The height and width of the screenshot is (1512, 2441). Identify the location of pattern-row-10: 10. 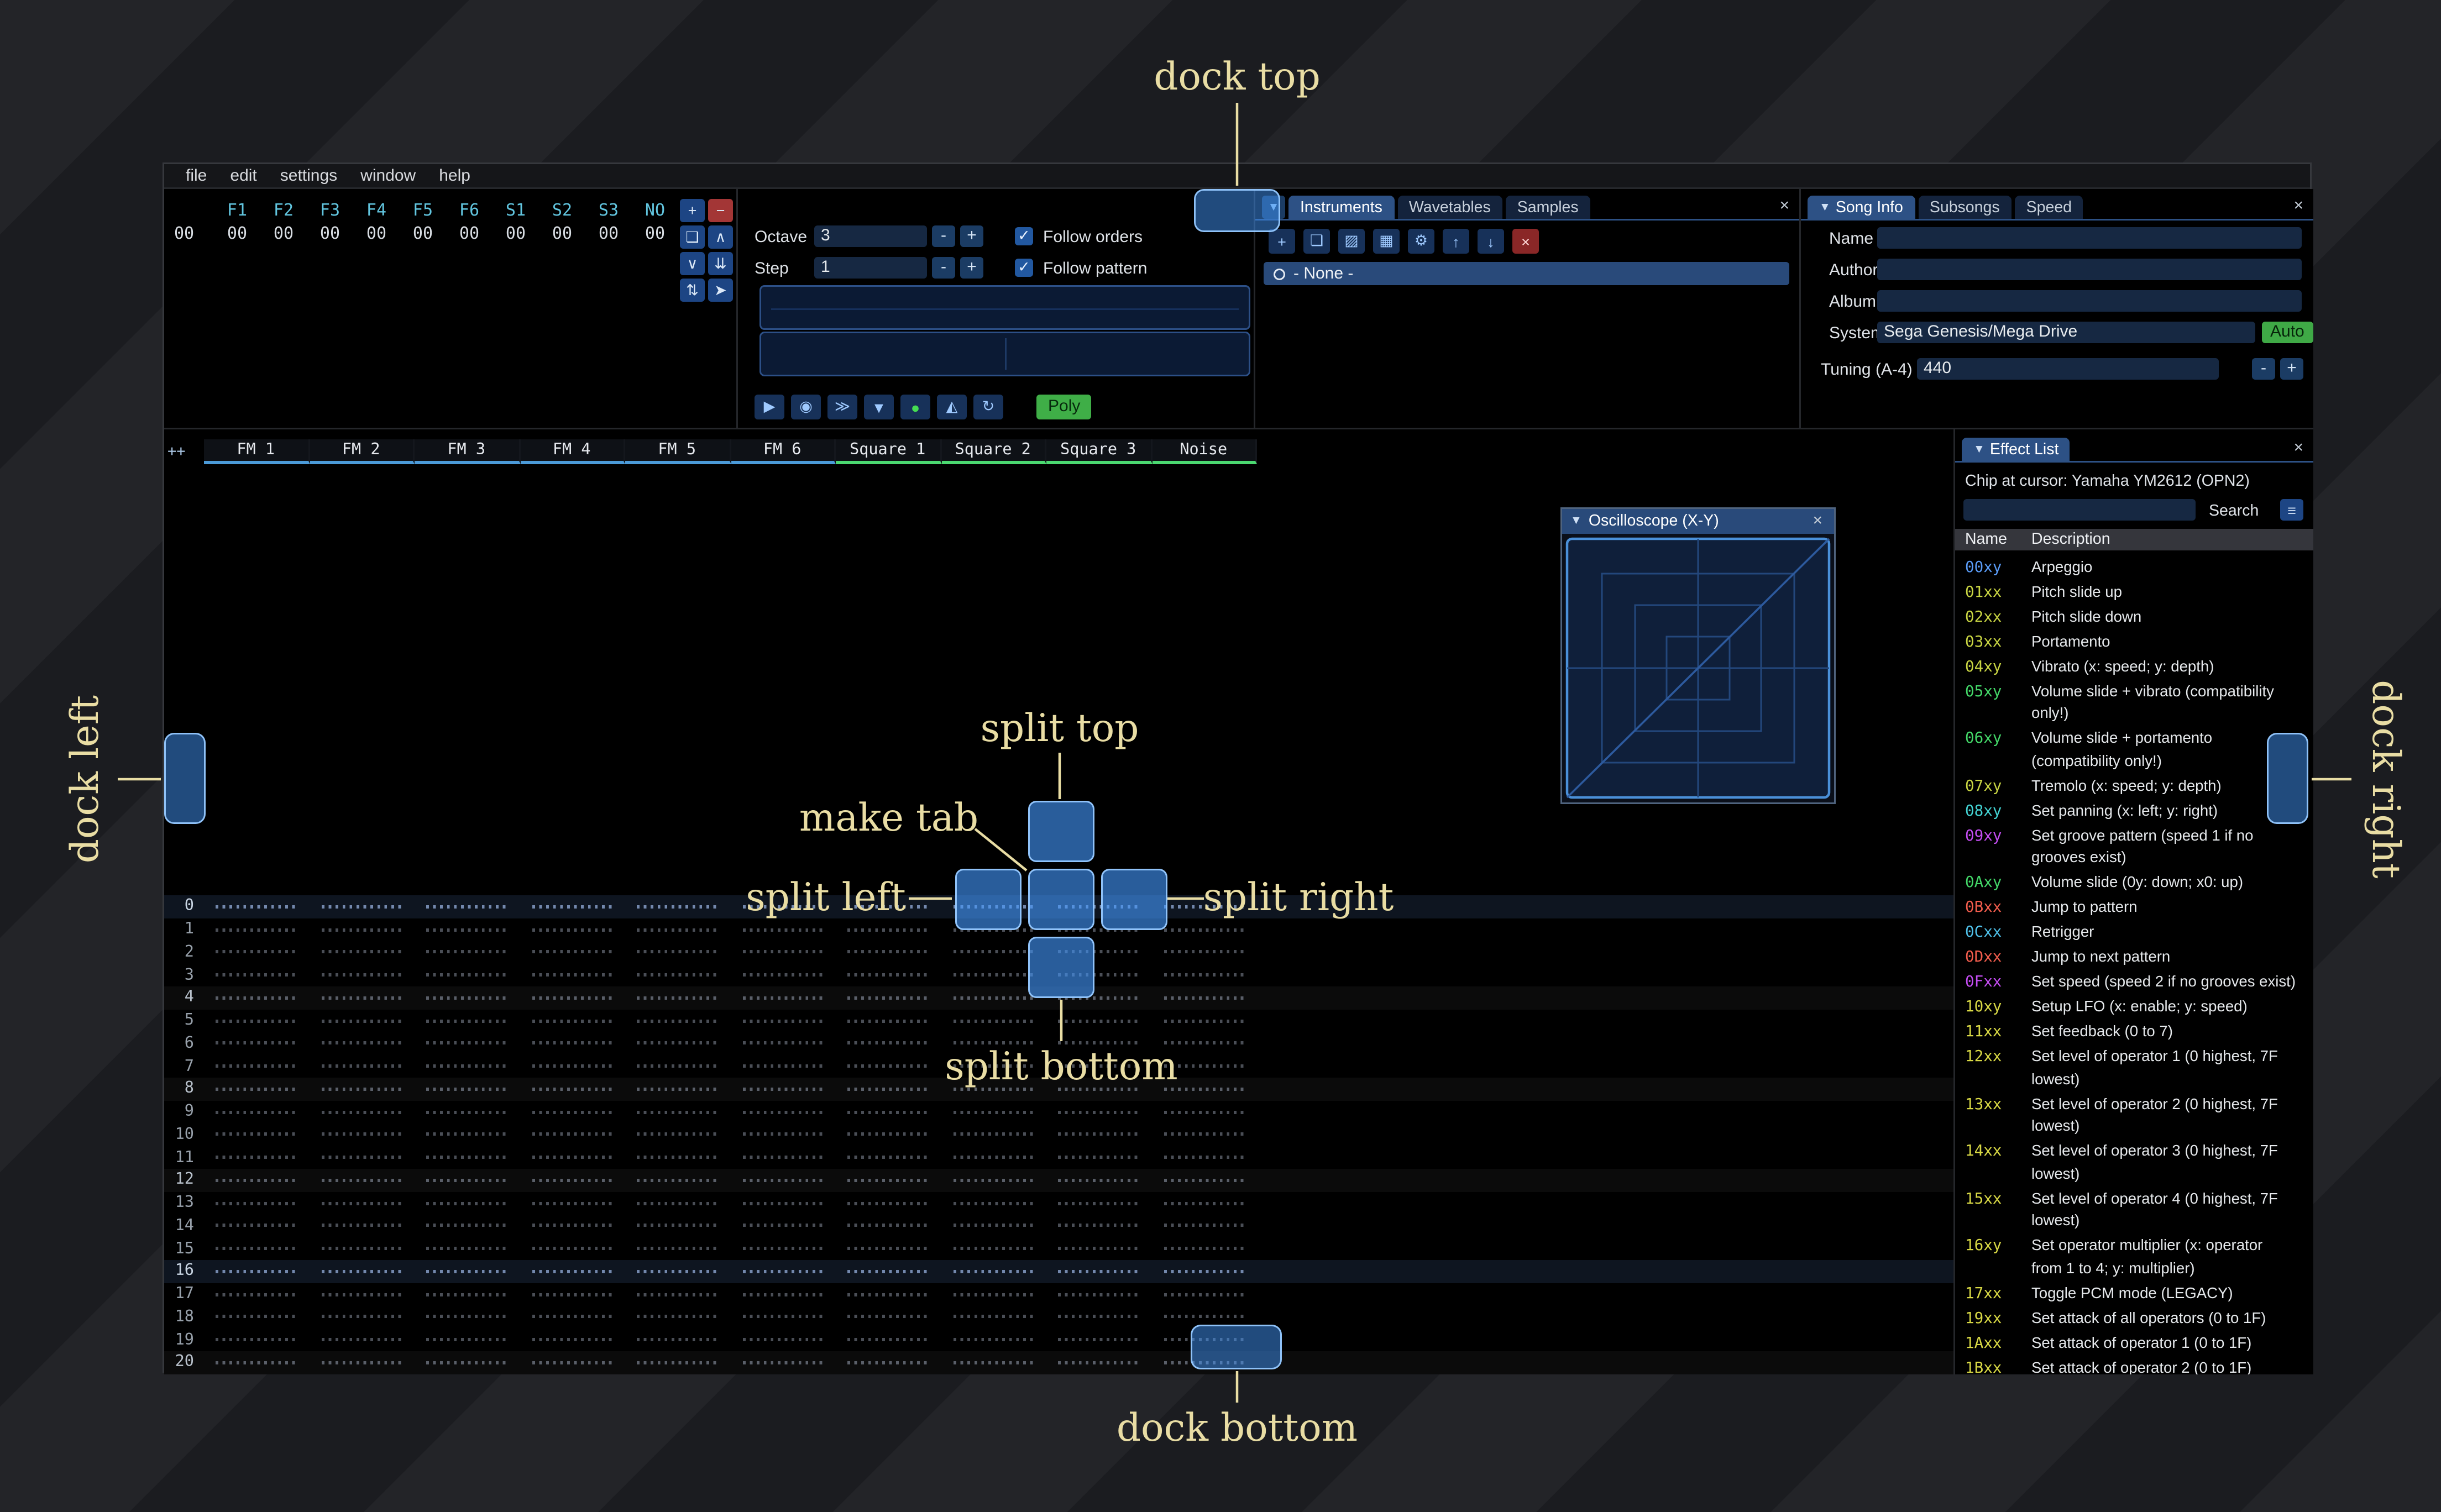
(1058, 1135).